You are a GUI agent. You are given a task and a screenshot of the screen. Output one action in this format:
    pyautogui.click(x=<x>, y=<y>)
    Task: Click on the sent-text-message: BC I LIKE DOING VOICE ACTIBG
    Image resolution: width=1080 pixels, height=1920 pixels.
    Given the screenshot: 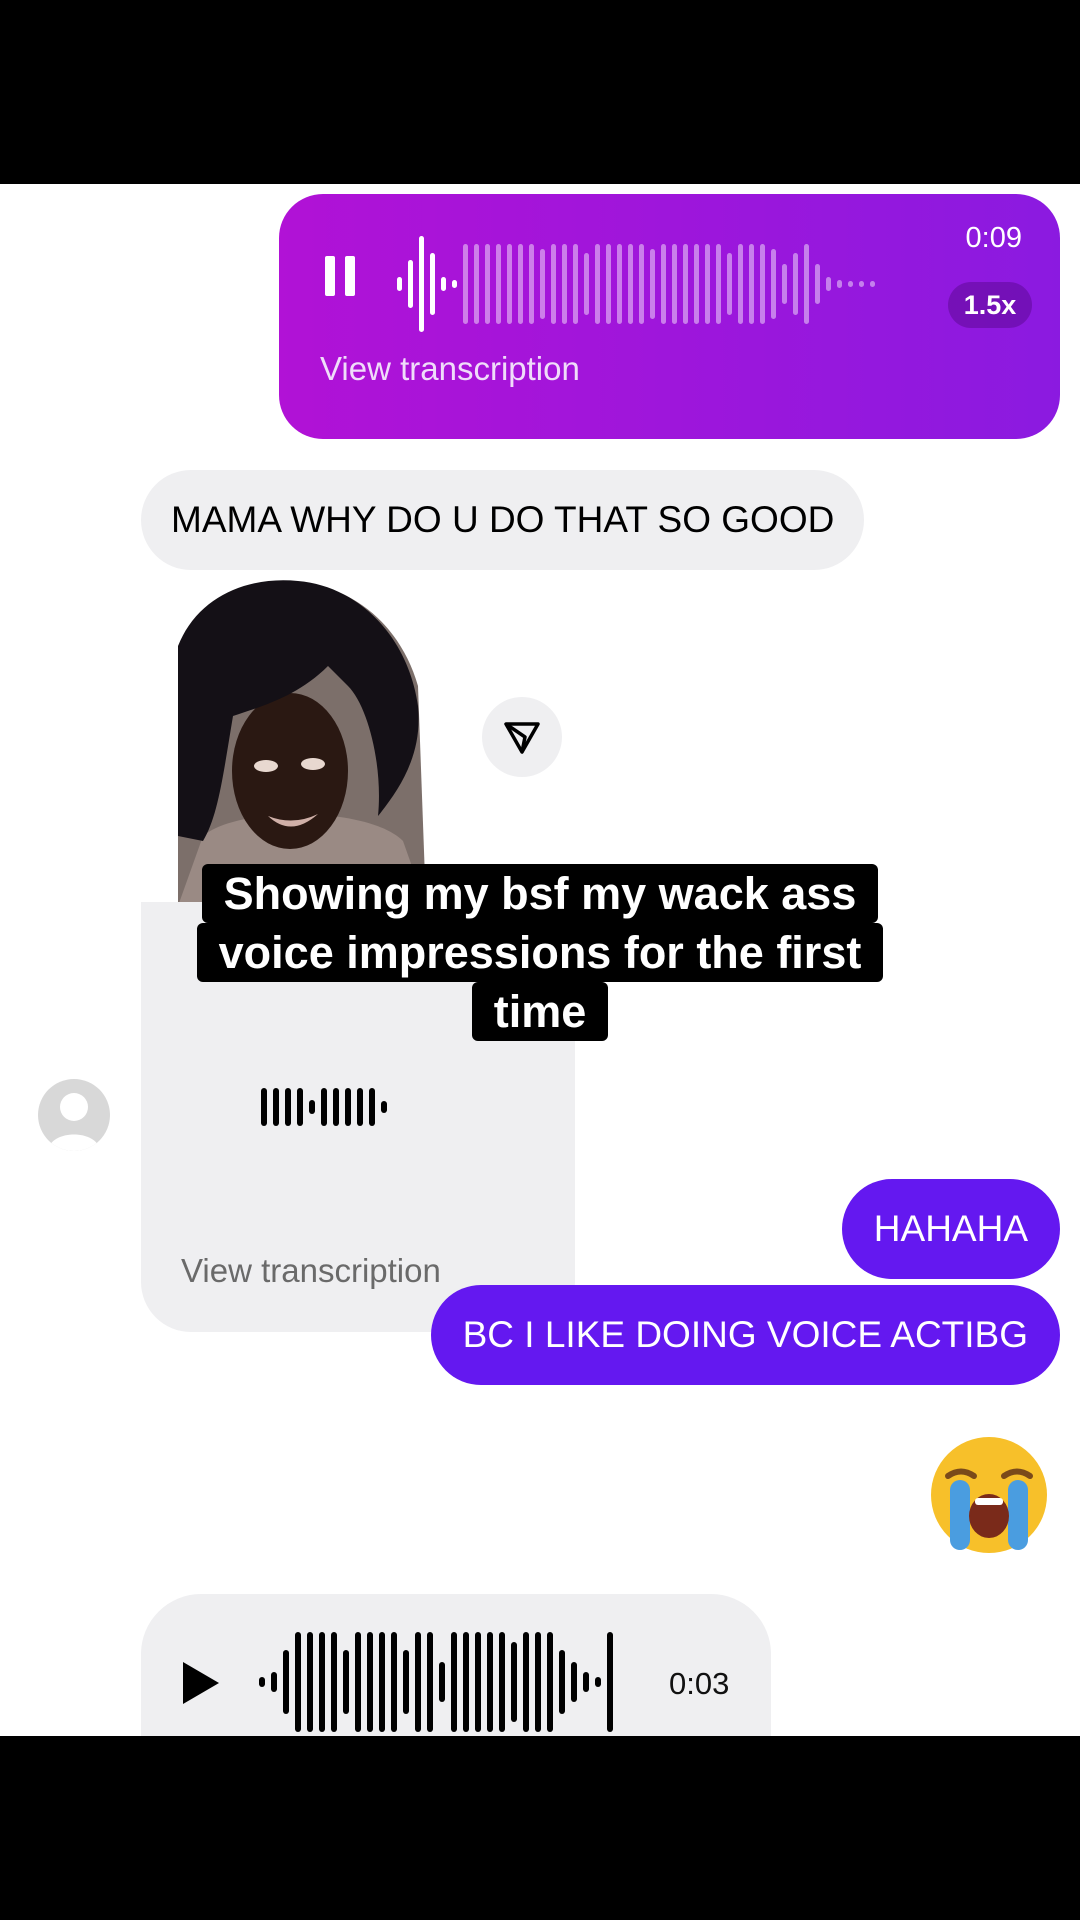 What is the action you would take?
    pyautogui.click(x=745, y=1335)
    